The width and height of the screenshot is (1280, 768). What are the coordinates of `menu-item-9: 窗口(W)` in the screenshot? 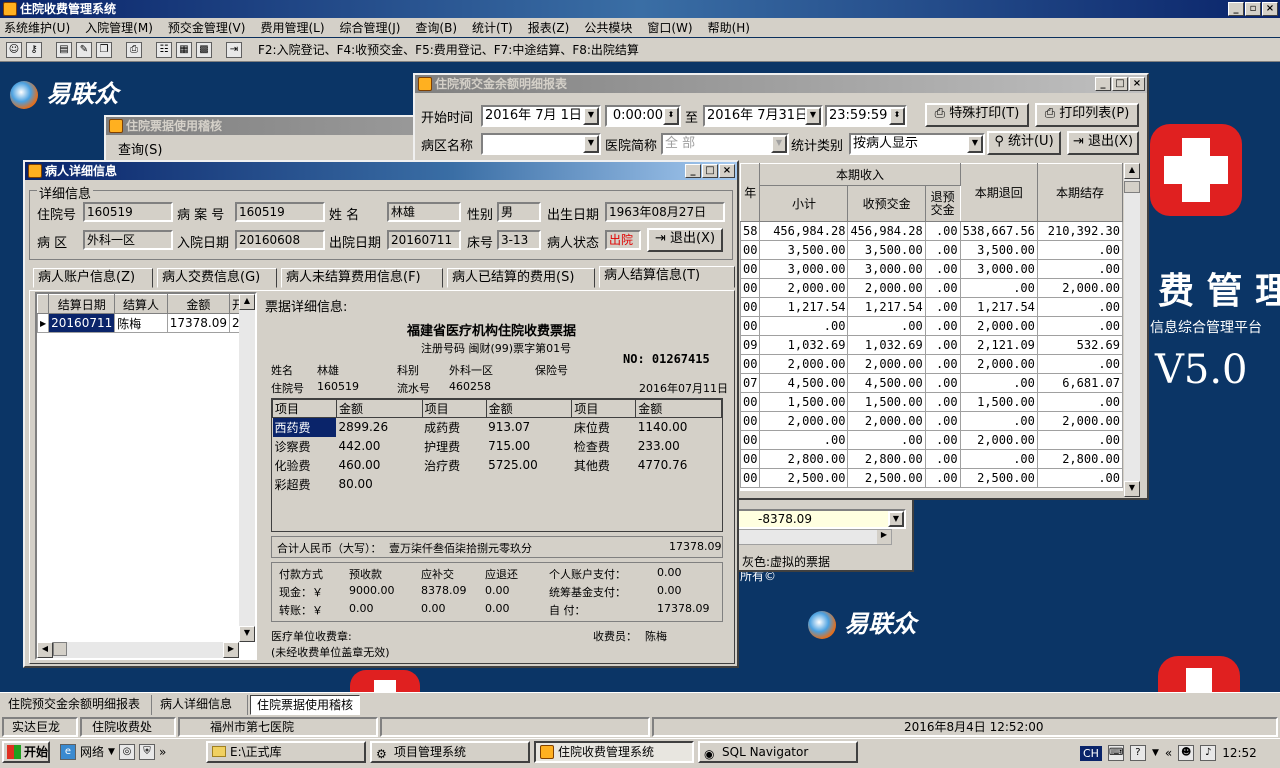 It's located at (669, 27).